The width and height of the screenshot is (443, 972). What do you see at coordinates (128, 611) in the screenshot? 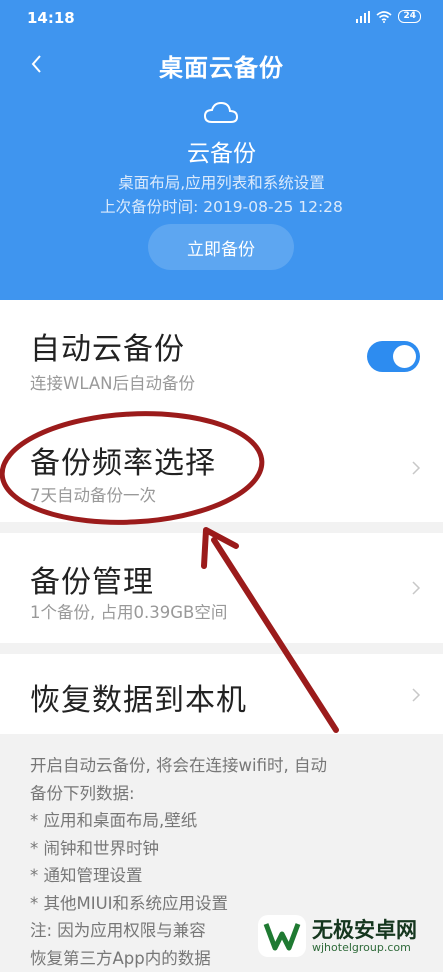
I see `manage-subtitle: 1个备份, 占用0.39GB空间` at bounding box center [128, 611].